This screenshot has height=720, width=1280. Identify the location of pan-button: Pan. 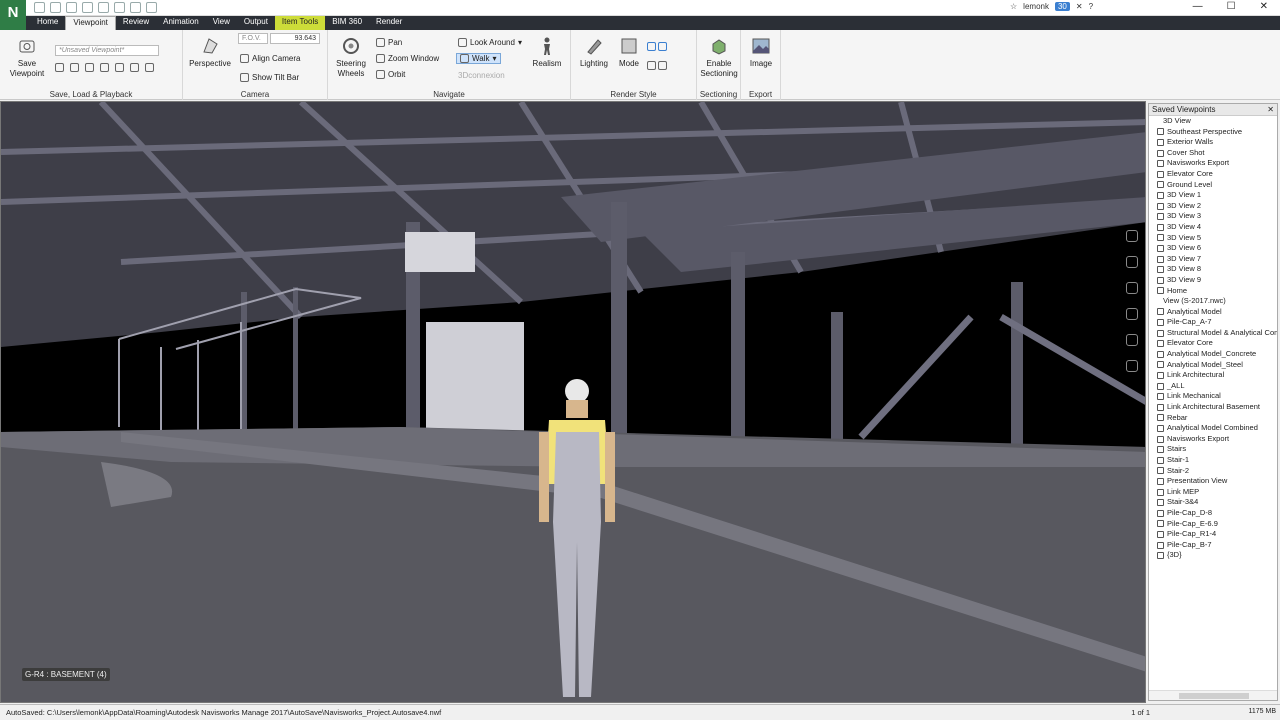
(389, 42).